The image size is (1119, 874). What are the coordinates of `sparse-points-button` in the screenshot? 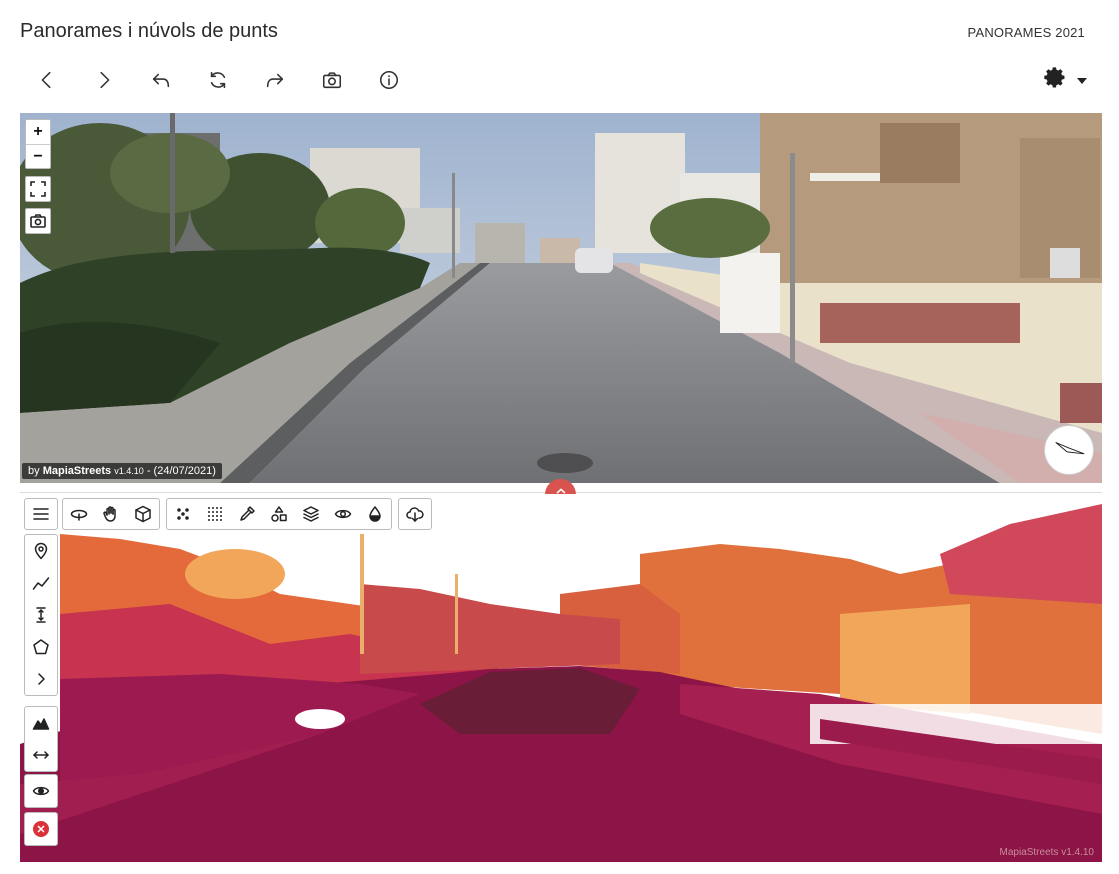 It's located at (183, 514).